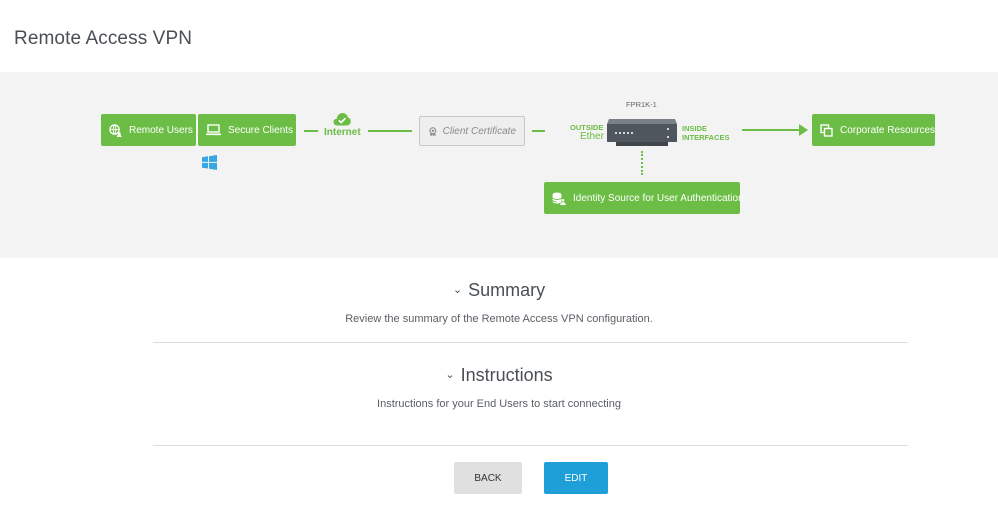 This screenshot has width=998, height=522. Describe the element at coordinates (261, 130) in the screenshot. I see `secure-clients-label: Secure Clients` at that location.